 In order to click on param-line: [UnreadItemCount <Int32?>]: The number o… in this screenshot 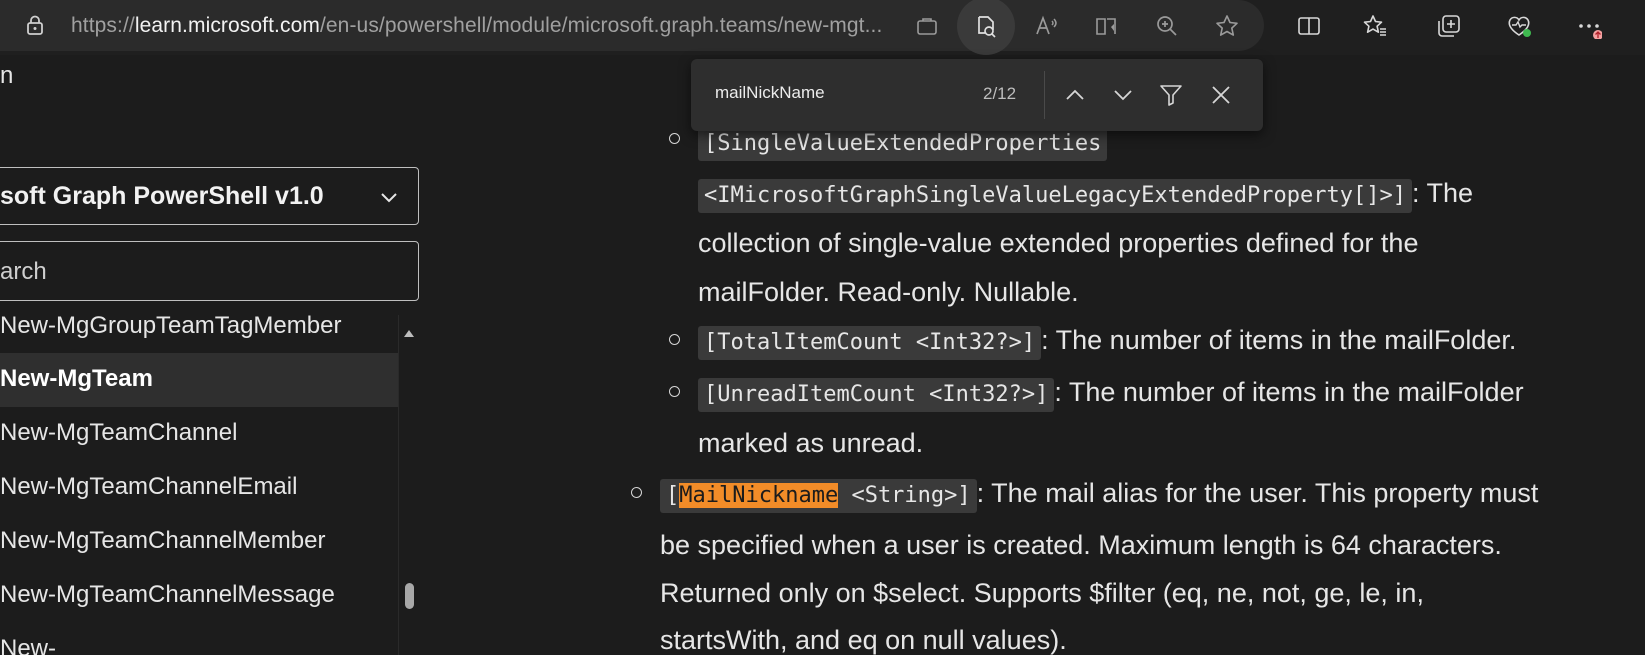, I will do `click(1111, 394)`.